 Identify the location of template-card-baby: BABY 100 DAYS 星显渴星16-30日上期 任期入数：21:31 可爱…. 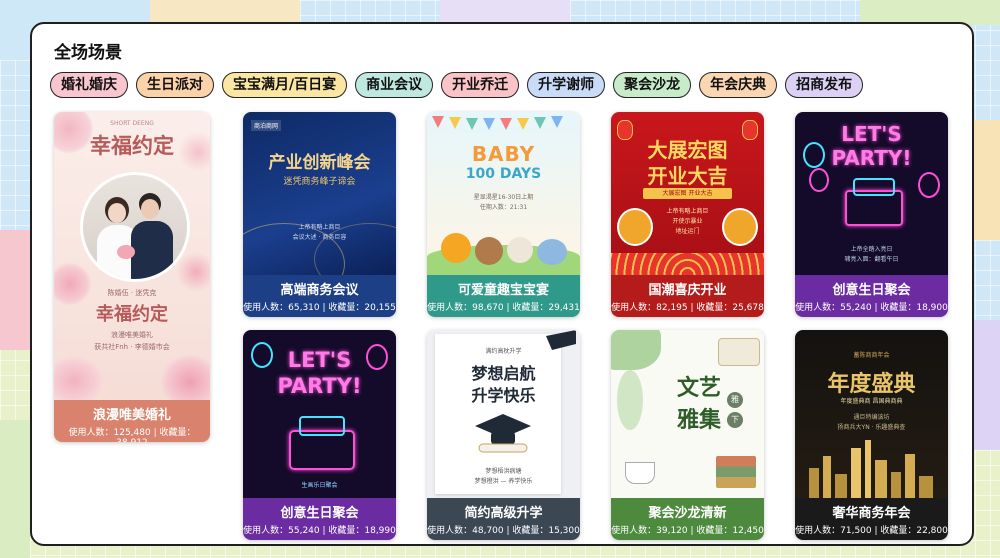
(503, 214).